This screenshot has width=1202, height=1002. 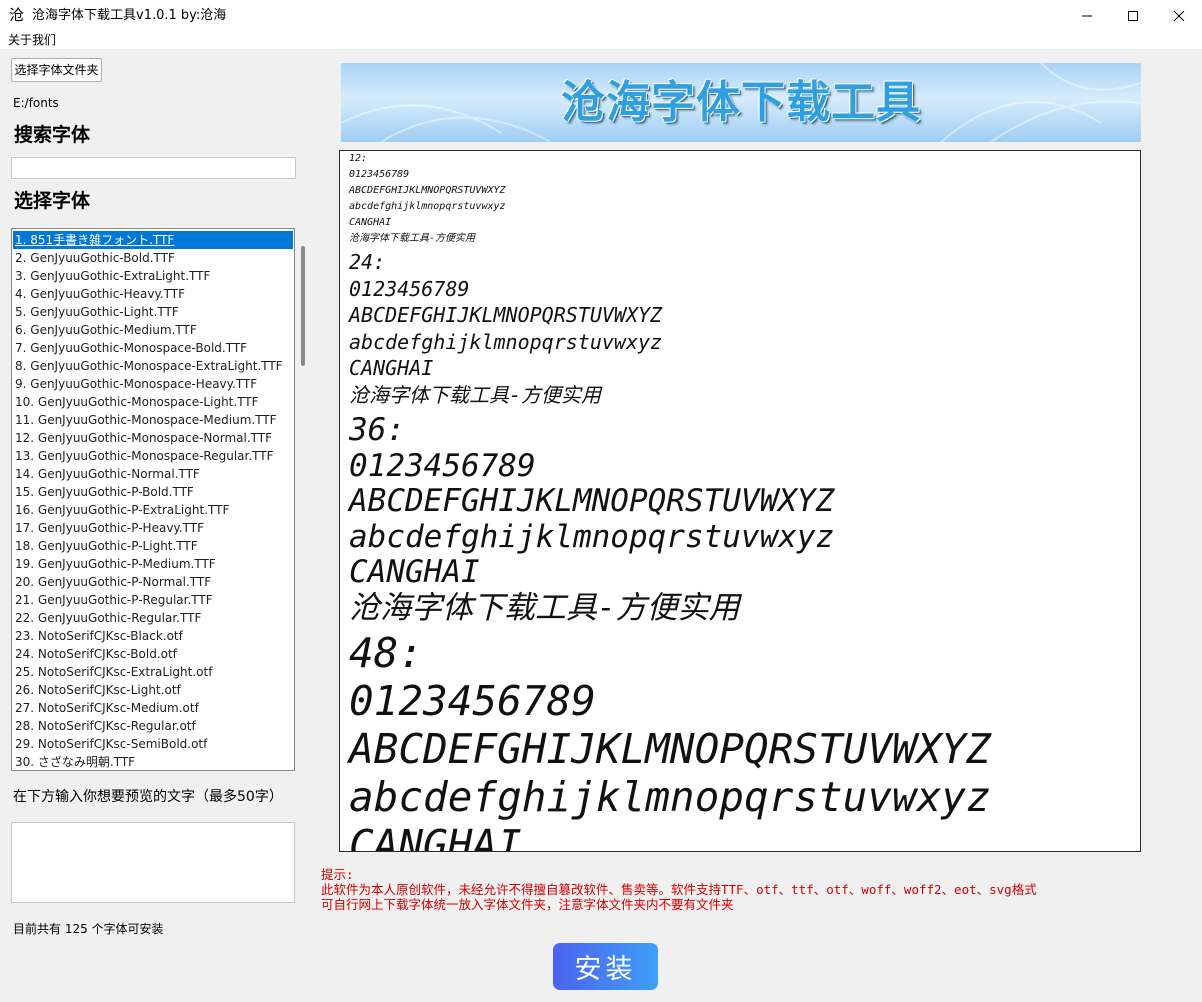 What do you see at coordinates (36, 103) in the screenshot?
I see `folder-path: E:/fonts` at bounding box center [36, 103].